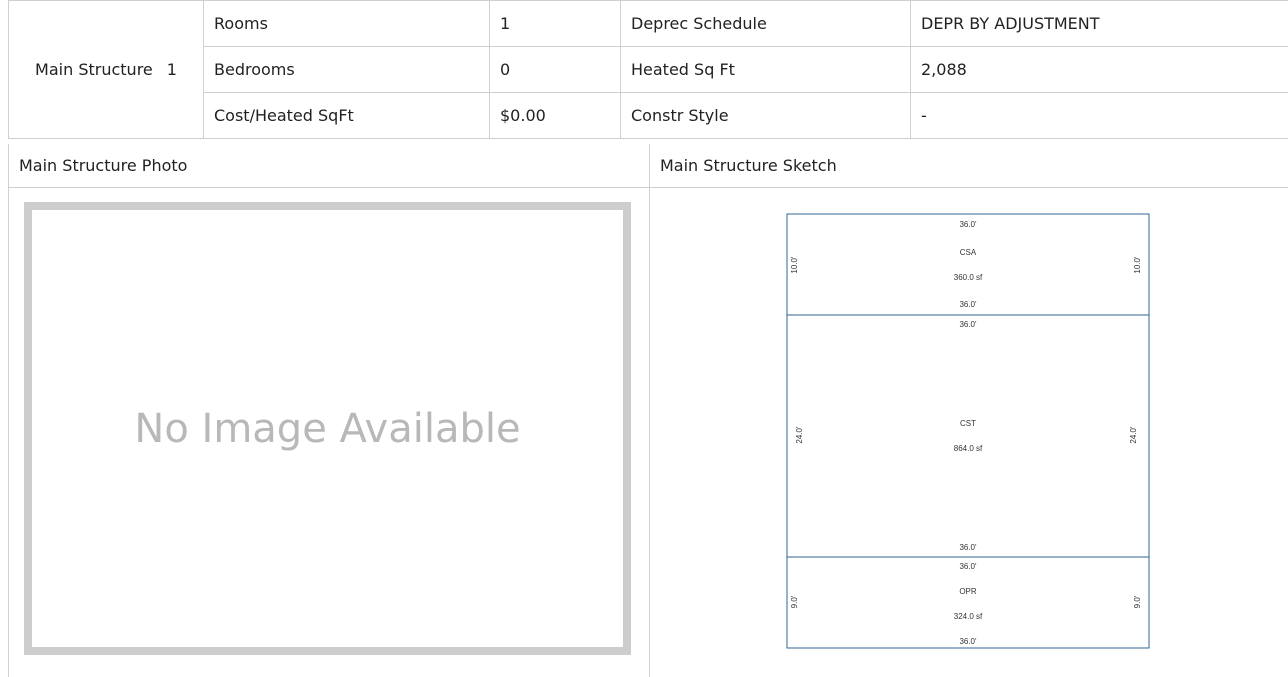 The height and width of the screenshot is (677, 1288). Describe the element at coordinates (1099, 115) in the screenshot. I see `constr-style-value: -` at that location.